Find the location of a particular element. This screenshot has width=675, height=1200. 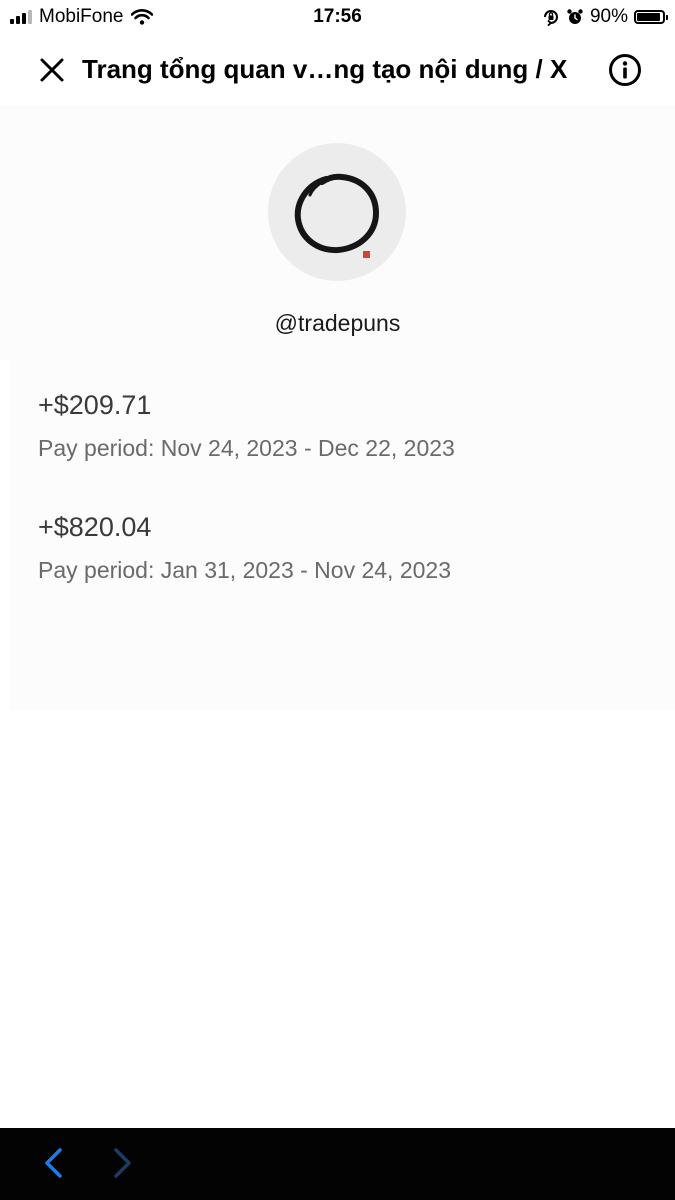

page-title: Trang tổng quan v…ng tạo nội dung / X is located at coordinates (325, 69).